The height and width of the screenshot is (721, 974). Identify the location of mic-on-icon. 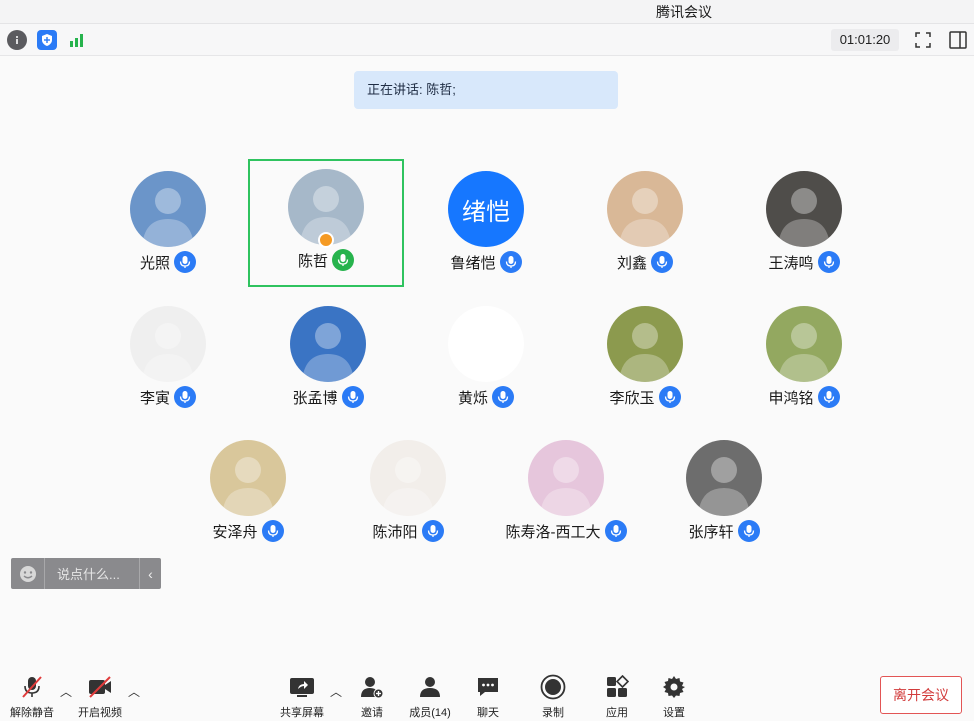
(343, 260).